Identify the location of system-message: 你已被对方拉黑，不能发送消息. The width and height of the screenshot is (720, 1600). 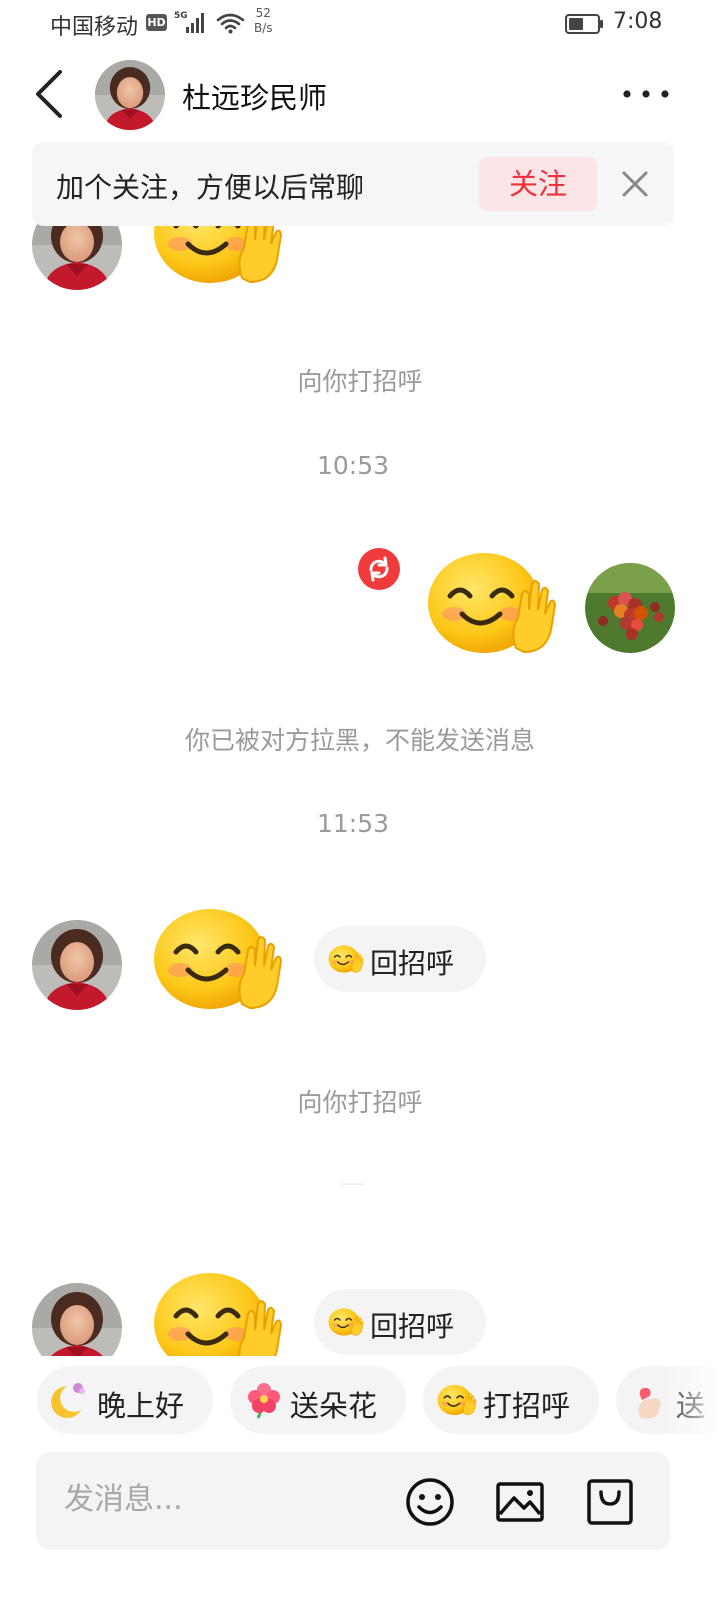
(359, 740).